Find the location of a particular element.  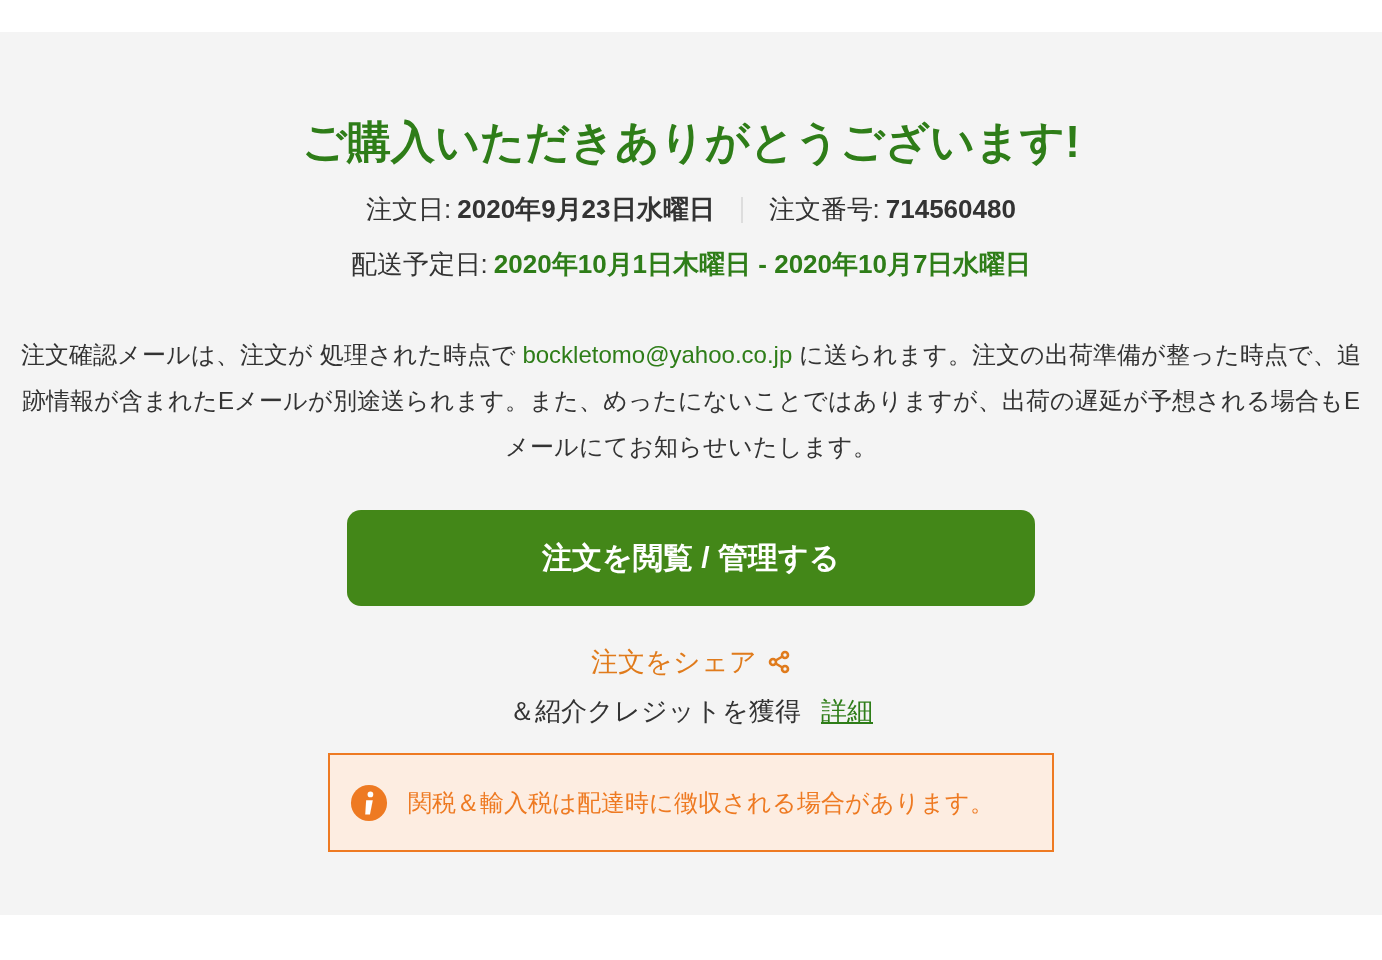

referral-credit-text: ＆紹介クレジットを獲得 is located at coordinates (655, 712).